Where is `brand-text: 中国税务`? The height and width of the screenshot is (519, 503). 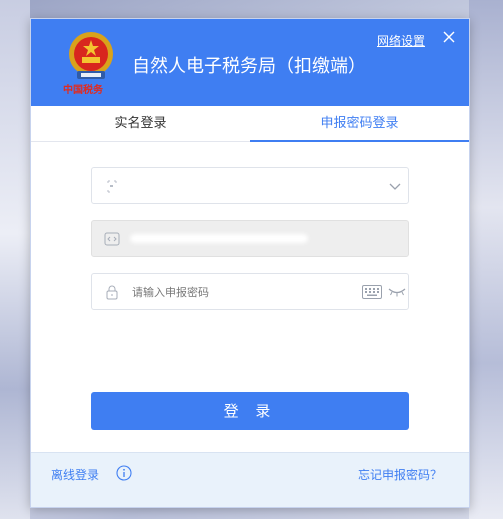 brand-text: 中国税务 is located at coordinates (83, 90).